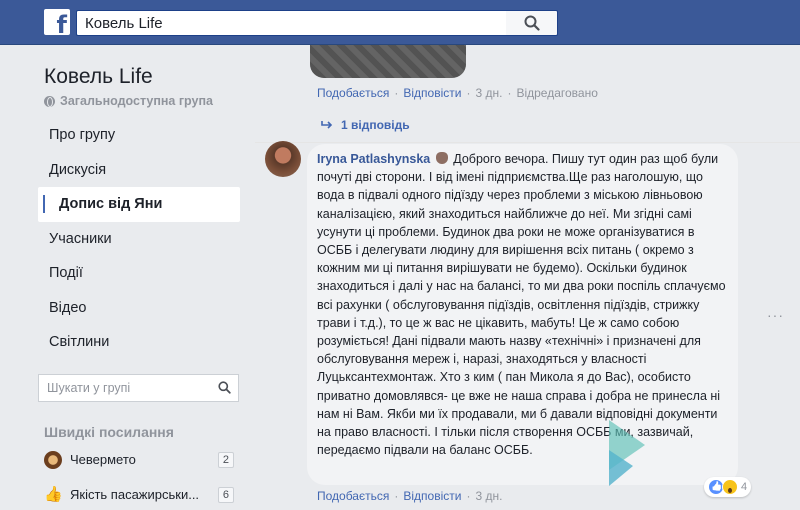 The width and height of the screenshot is (800, 510). I want to click on sidebar-item-events: Події, so click(143, 273).